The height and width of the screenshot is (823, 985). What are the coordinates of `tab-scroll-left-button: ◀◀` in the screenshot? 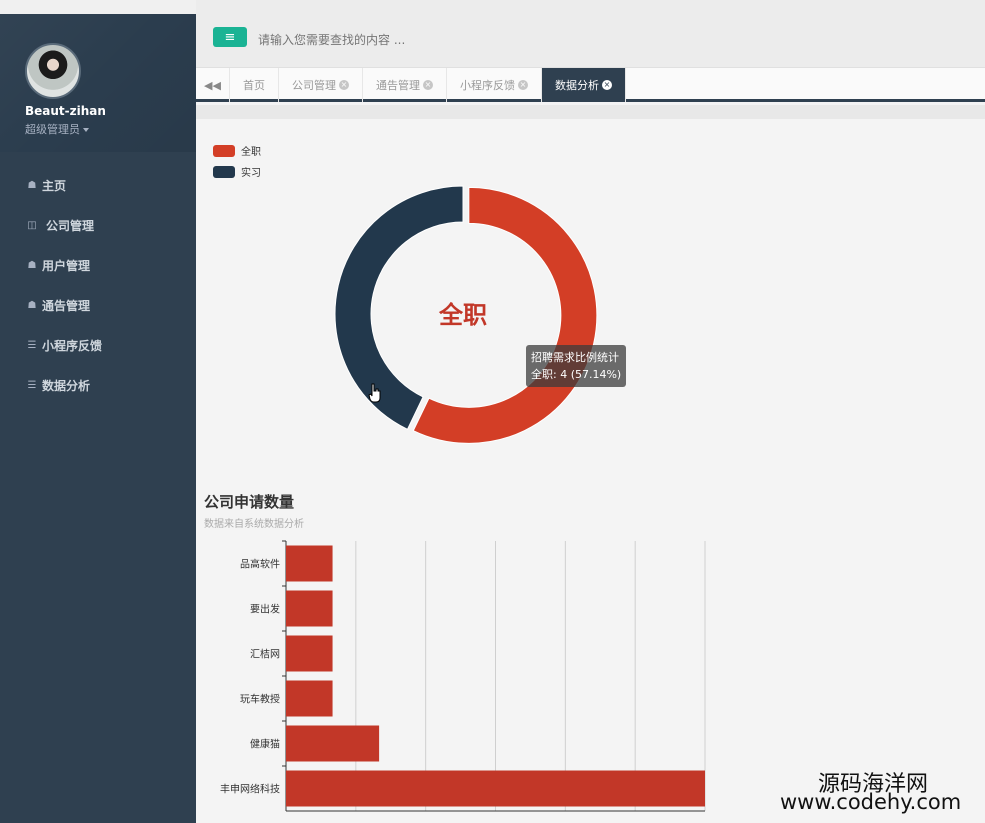 It's located at (213, 85).